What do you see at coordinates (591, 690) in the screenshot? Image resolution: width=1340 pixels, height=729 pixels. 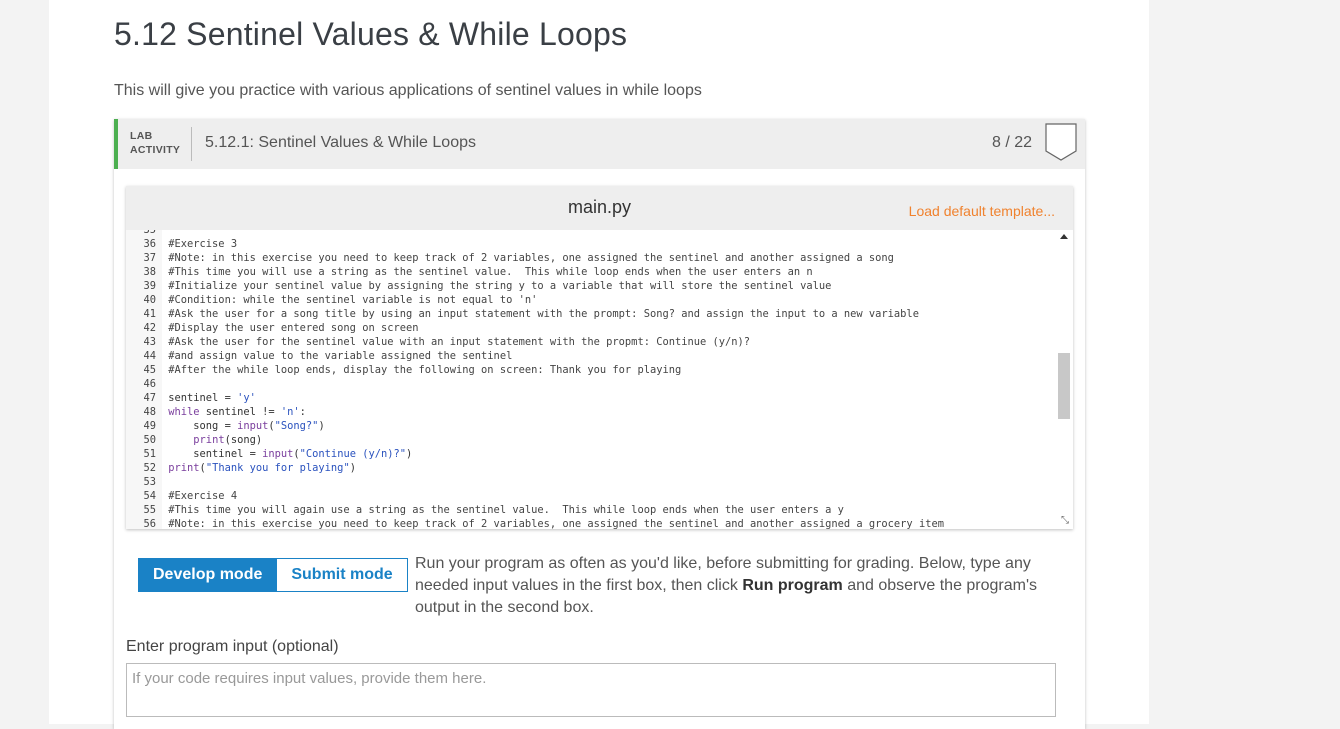 I see `program-input-field` at bounding box center [591, 690].